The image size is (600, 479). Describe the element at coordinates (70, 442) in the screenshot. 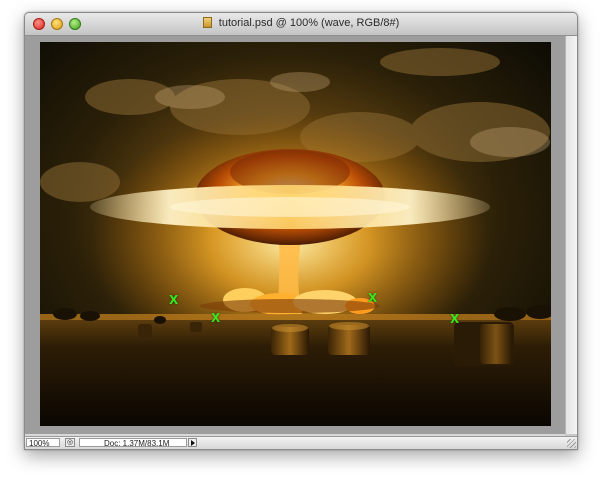

I see `status-menu-icon: ◎` at that location.